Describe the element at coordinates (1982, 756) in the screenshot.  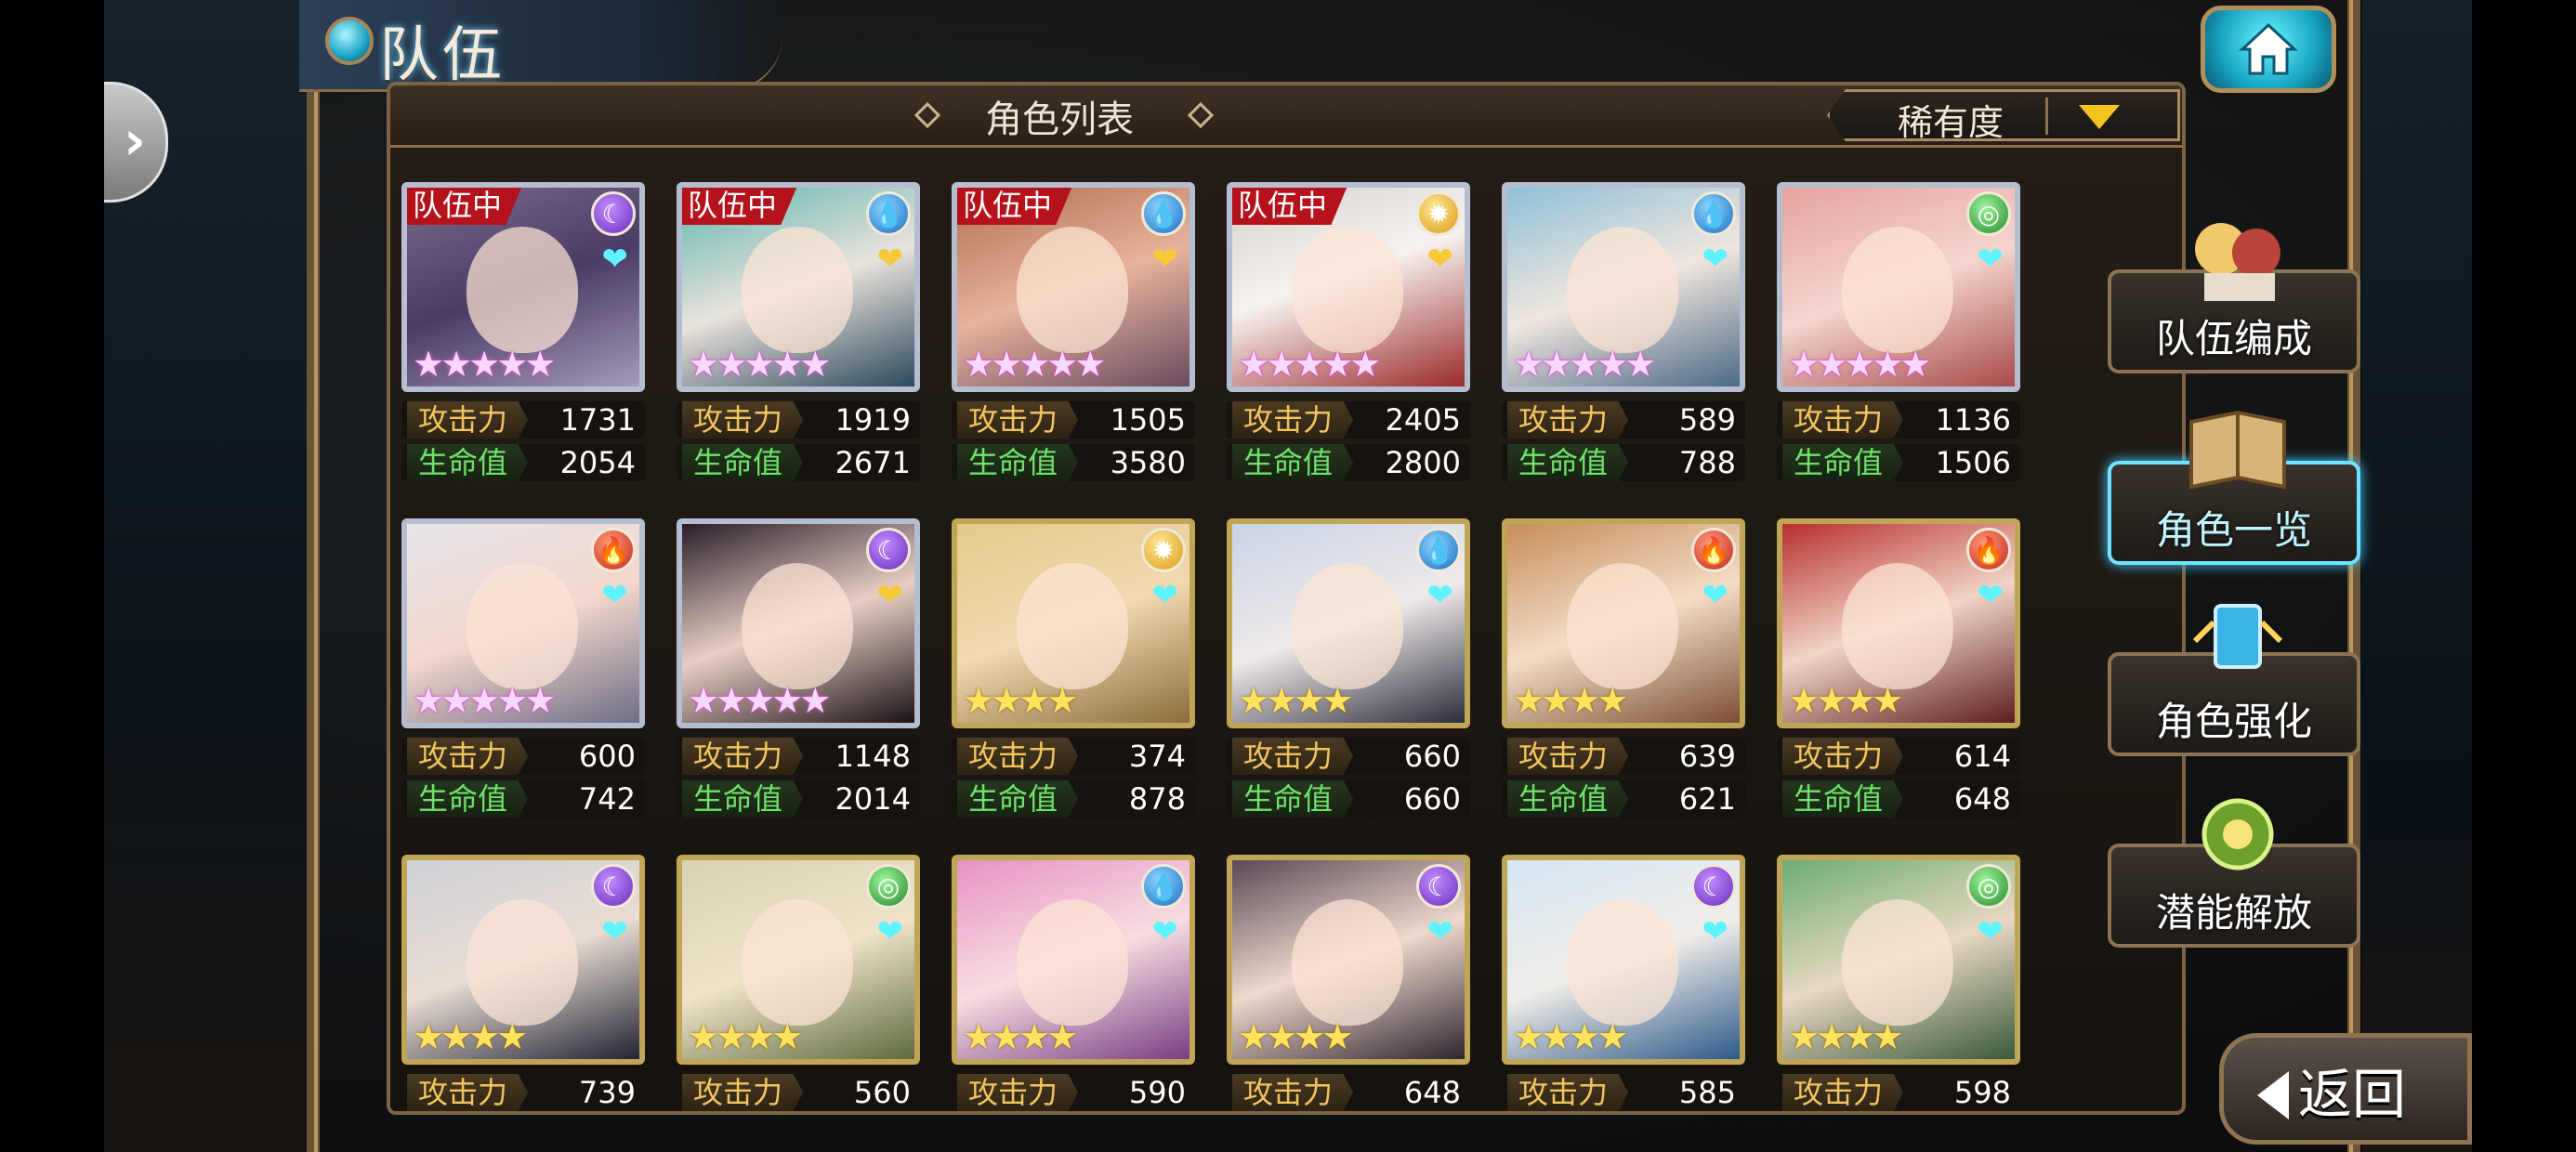
I see `attack-value: 614` at that location.